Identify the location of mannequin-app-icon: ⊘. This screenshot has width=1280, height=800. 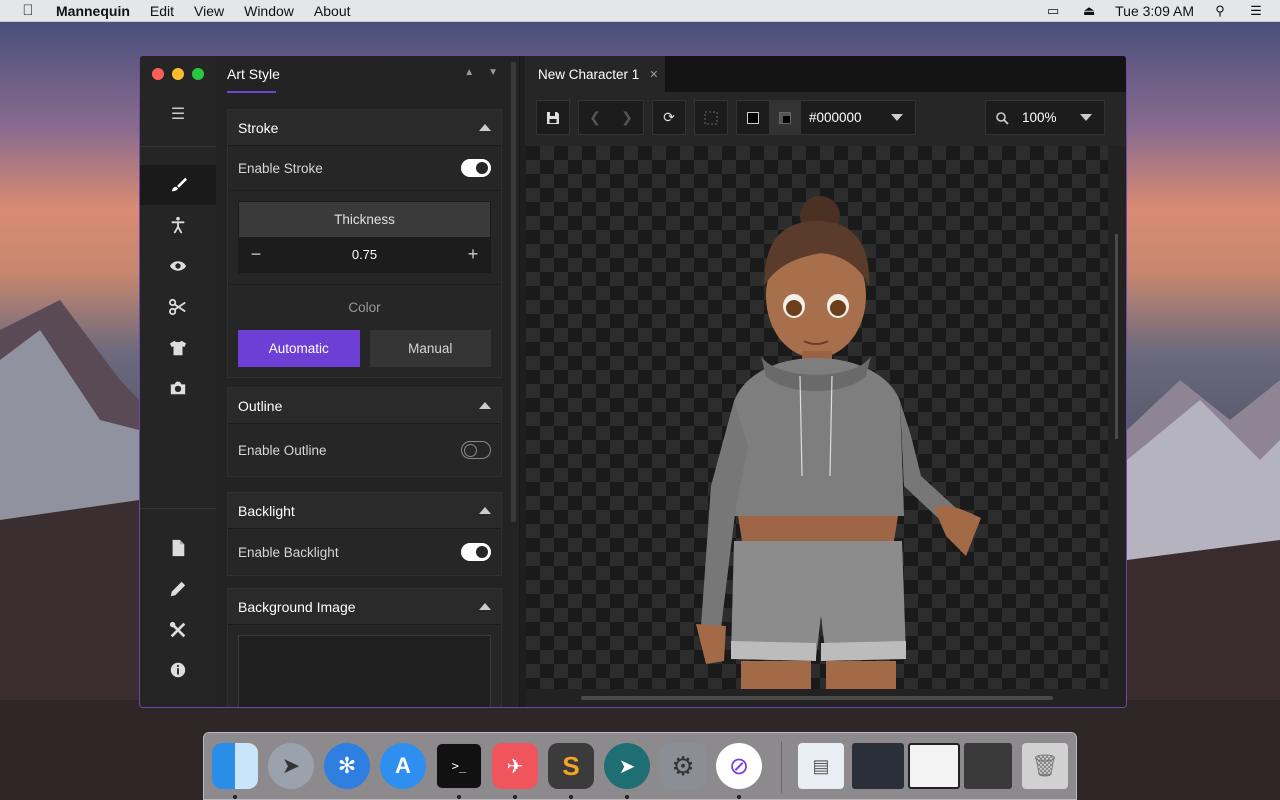
(739, 766).